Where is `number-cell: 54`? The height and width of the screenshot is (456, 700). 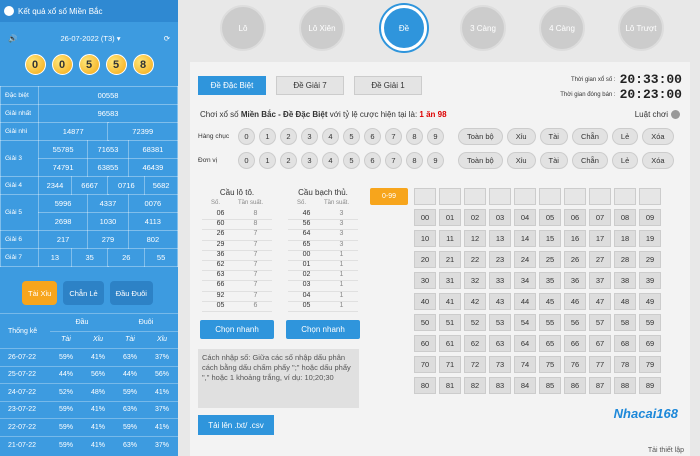 number-cell: 54 is located at coordinates (525, 322).